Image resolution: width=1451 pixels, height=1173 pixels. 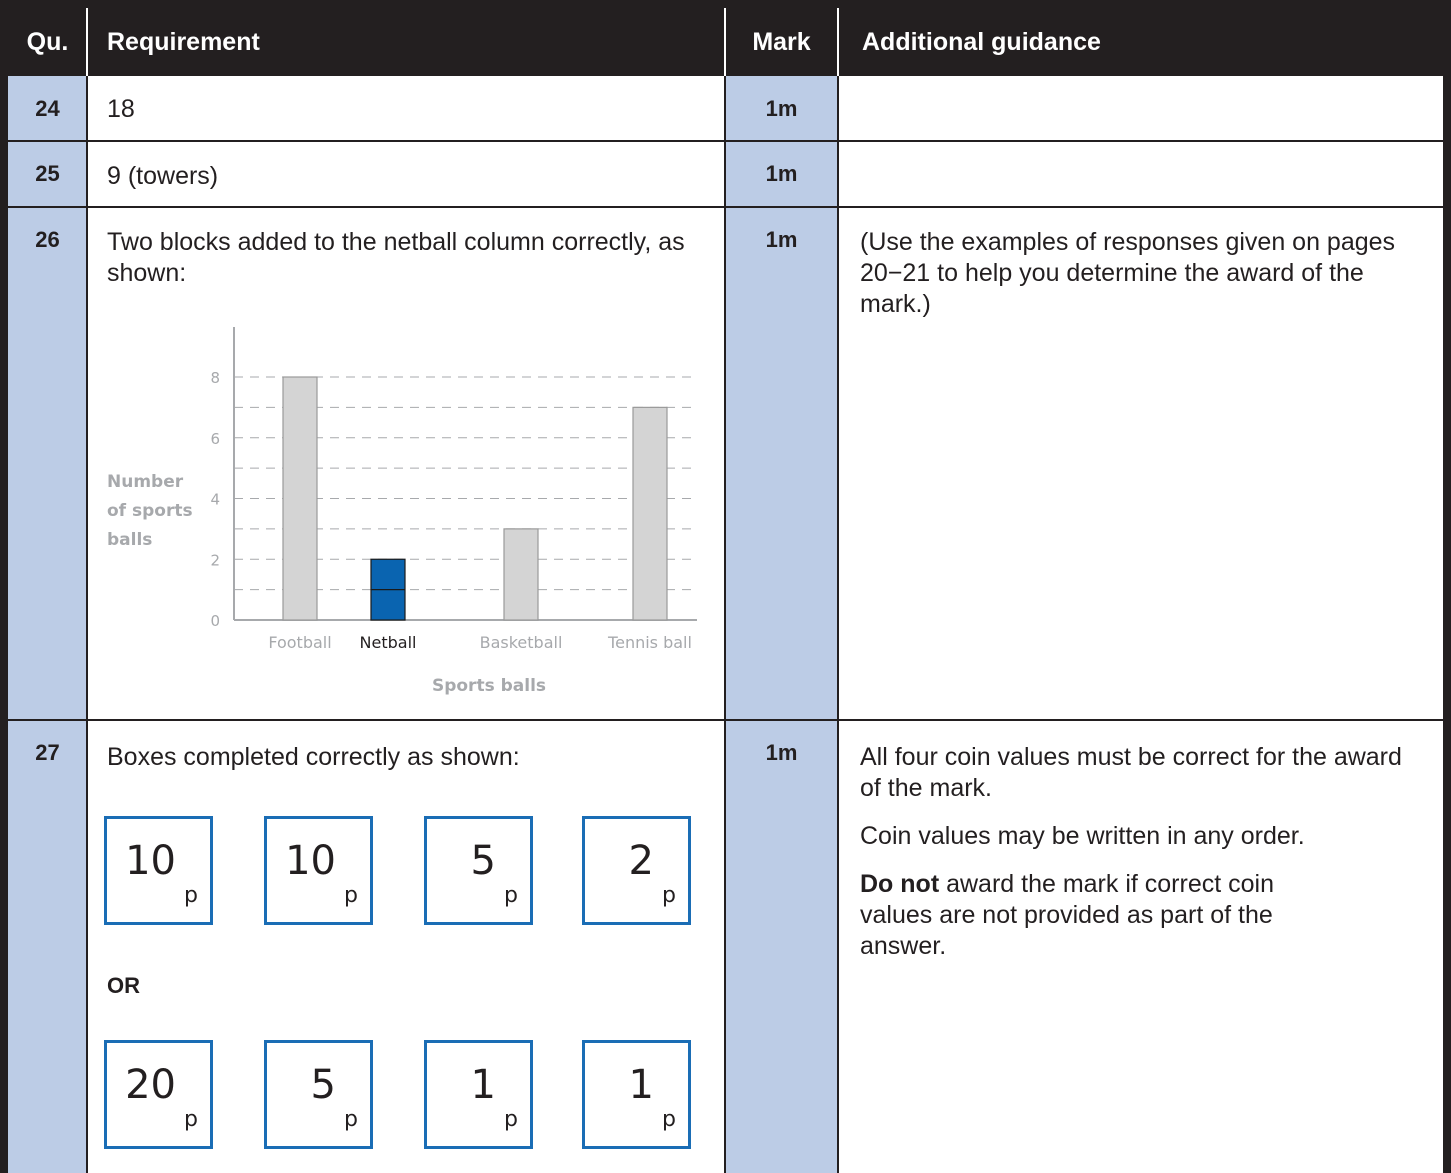 I want to click on y-tick-label: 0, so click(x=215, y=621).